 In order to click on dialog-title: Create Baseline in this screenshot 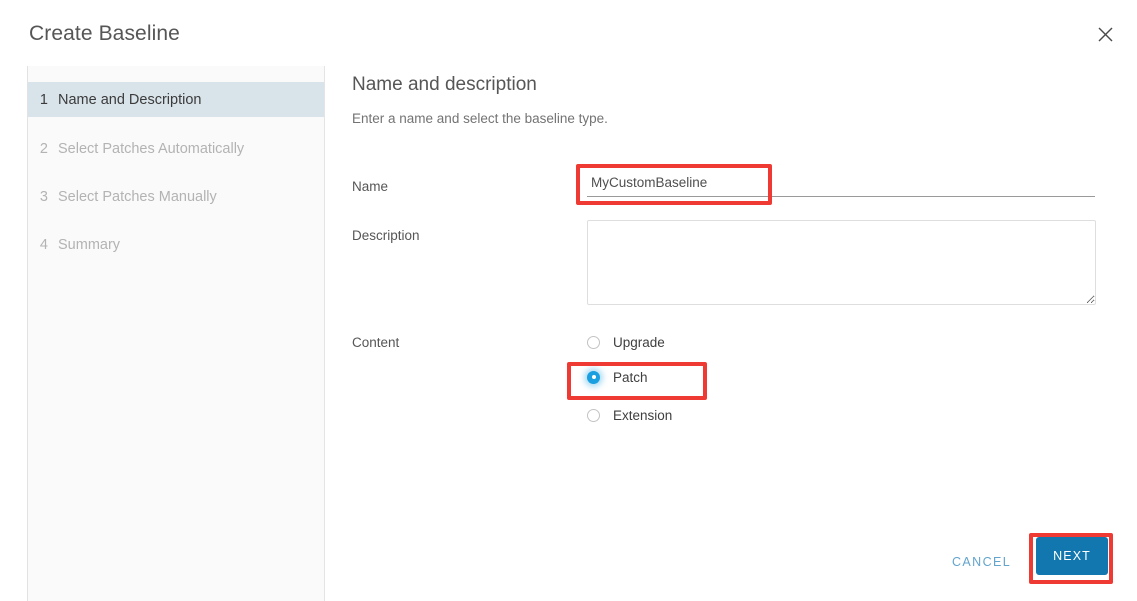, I will do `click(104, 33)`.